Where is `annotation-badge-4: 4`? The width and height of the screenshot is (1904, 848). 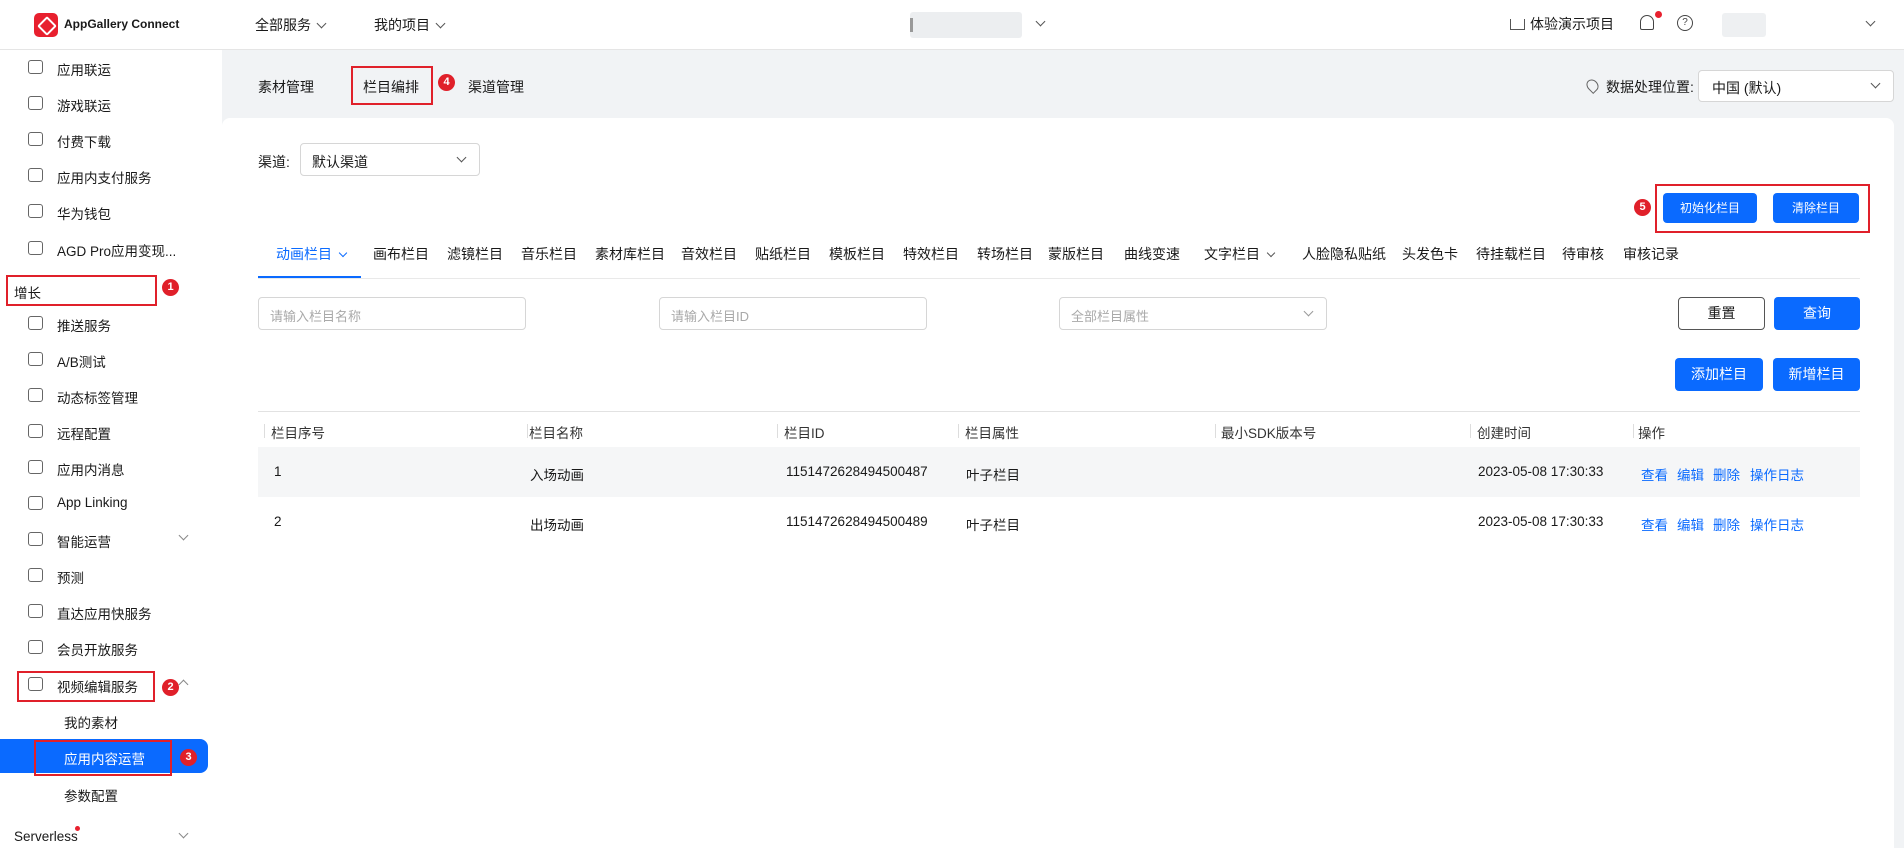 annotation-badge-4: 4 is located at coordinates (446, 82).